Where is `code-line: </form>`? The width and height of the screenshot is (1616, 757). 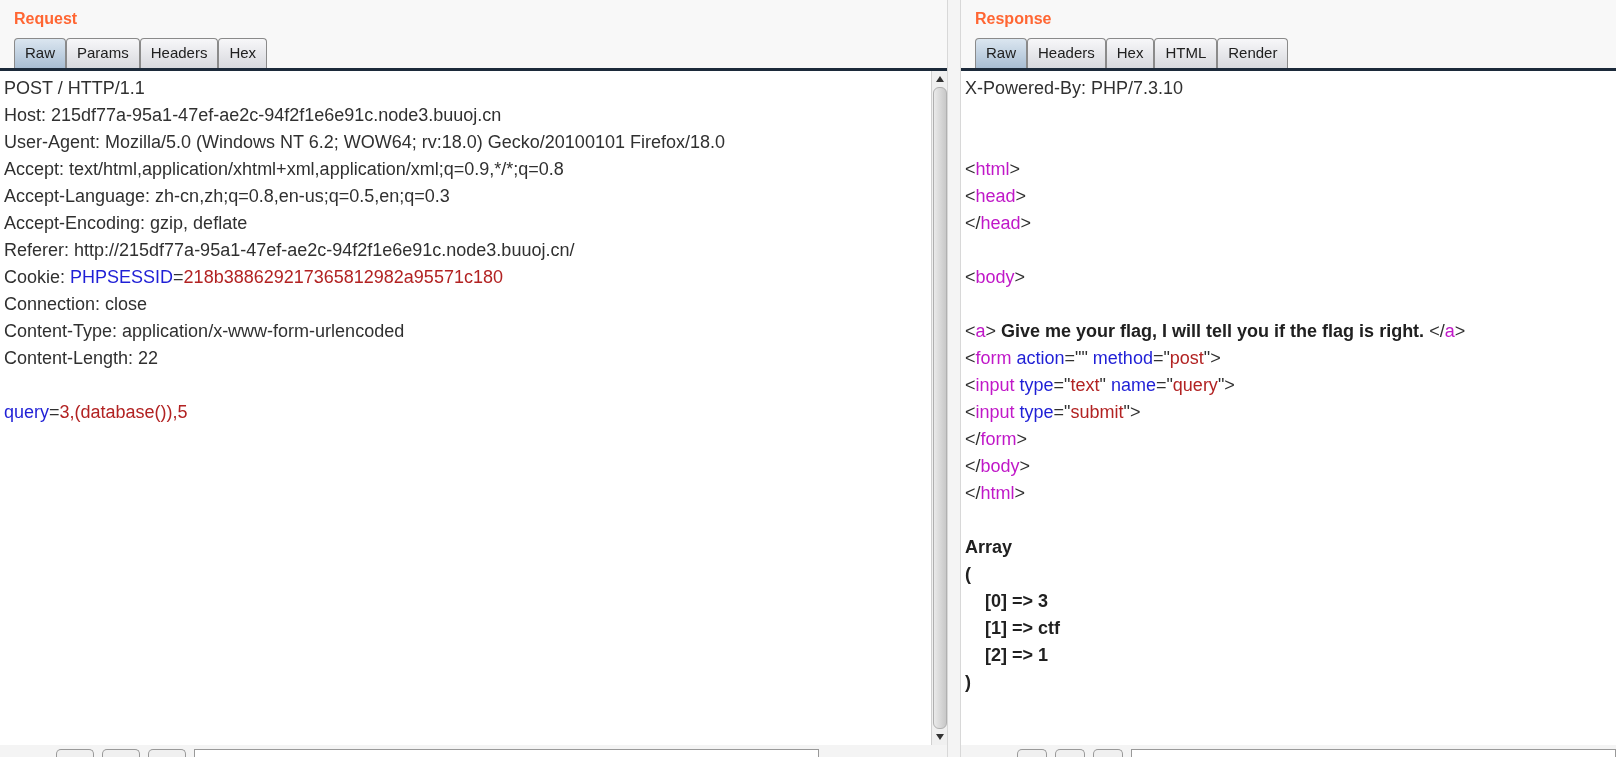 code-line: </form> is located at coordinates (996, 439).